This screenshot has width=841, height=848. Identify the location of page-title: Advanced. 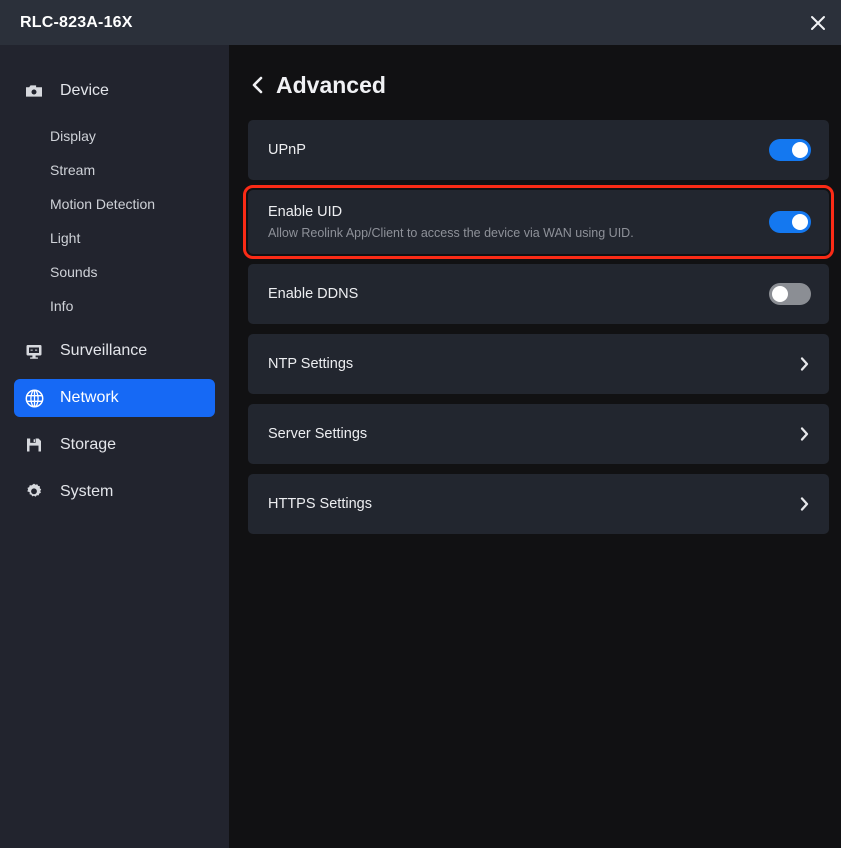
(331, 84).